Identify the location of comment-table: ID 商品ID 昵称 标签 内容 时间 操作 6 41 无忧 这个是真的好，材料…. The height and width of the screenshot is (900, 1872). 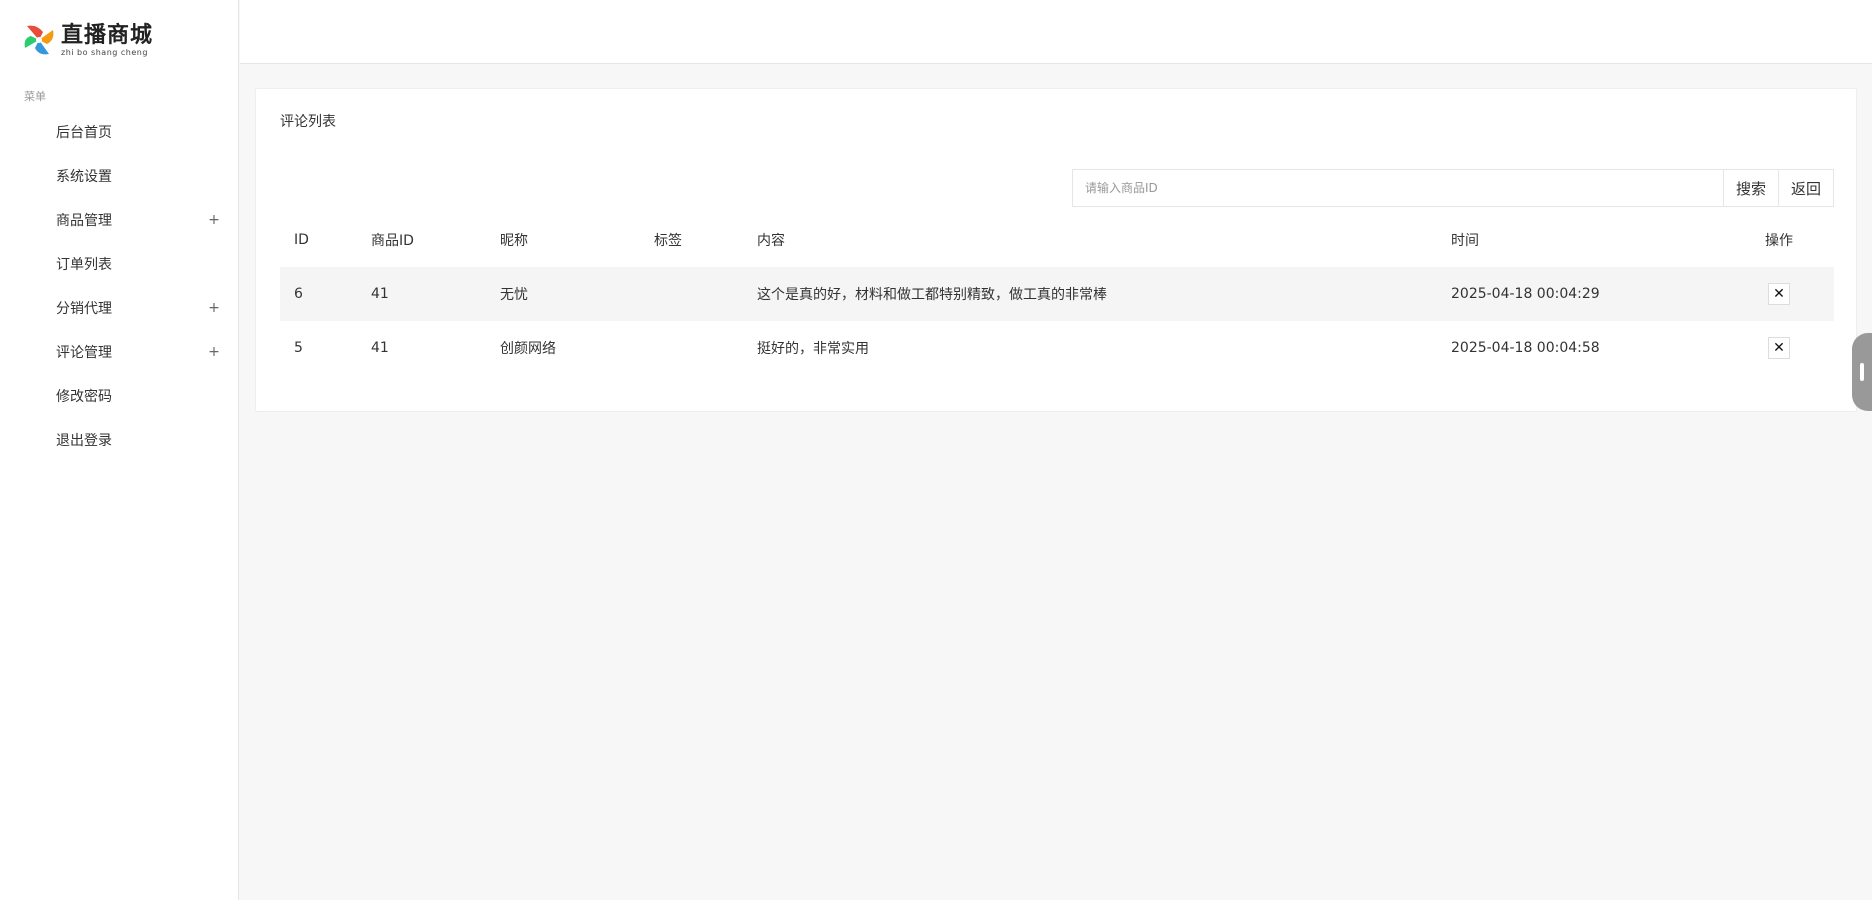
(1057, 294).